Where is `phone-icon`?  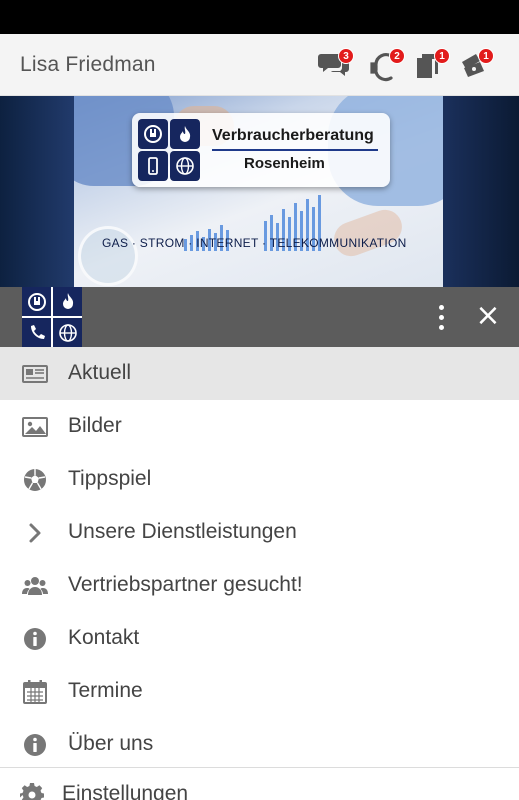
phone-icon is located at coordinates (38, 332).